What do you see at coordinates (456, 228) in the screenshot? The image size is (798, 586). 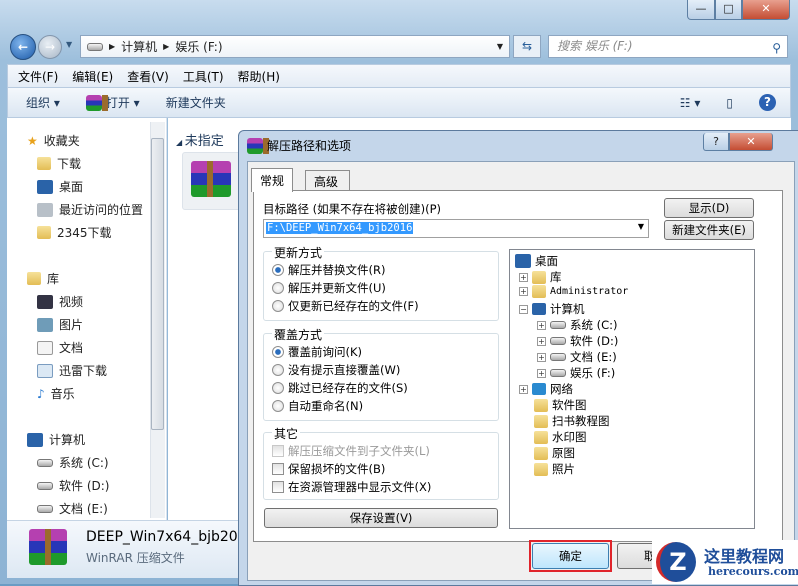 I see `path-combobox: F:\DEEP_Win7x64_bjb2016 ▼` at bounding box center [456, 228].